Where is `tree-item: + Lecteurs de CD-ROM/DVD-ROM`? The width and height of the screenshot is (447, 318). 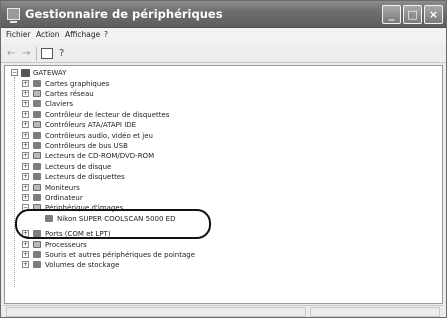 tree-item: + Lecteurs de CD-ROM/DVD-ROM is located at coordinates (152, 156).